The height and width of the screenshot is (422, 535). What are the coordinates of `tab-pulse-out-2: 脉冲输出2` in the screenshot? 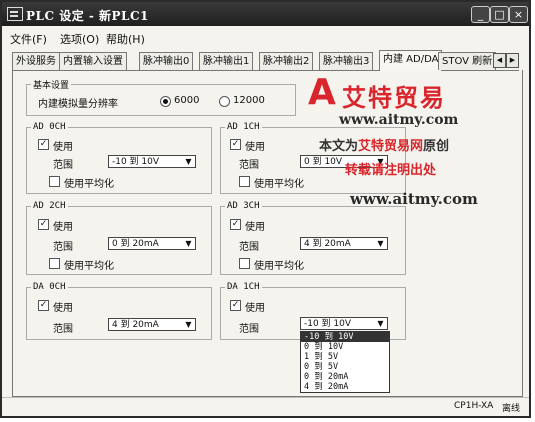 It's located at (286, 61).